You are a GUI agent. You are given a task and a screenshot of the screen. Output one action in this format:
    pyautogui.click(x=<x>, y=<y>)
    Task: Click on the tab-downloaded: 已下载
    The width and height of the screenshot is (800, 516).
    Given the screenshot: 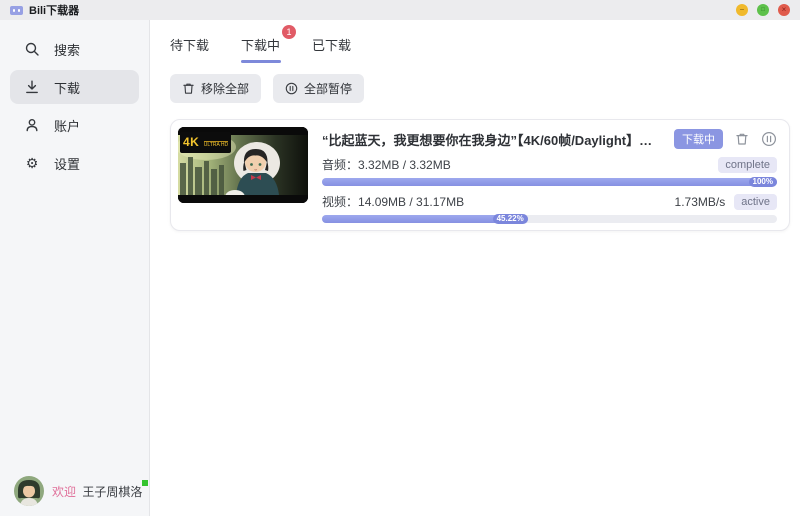 What is the action you would take?
    pyautogui.click(x=331, y=48)
    